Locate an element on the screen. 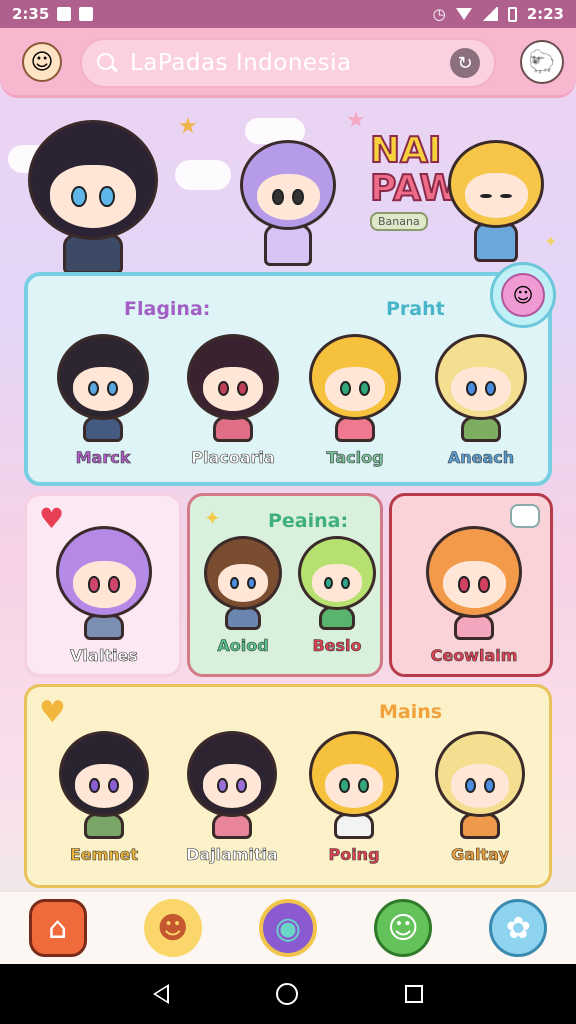 This screenshot has width=576, height=1024. back-icon is located at coordinates (161, 994).